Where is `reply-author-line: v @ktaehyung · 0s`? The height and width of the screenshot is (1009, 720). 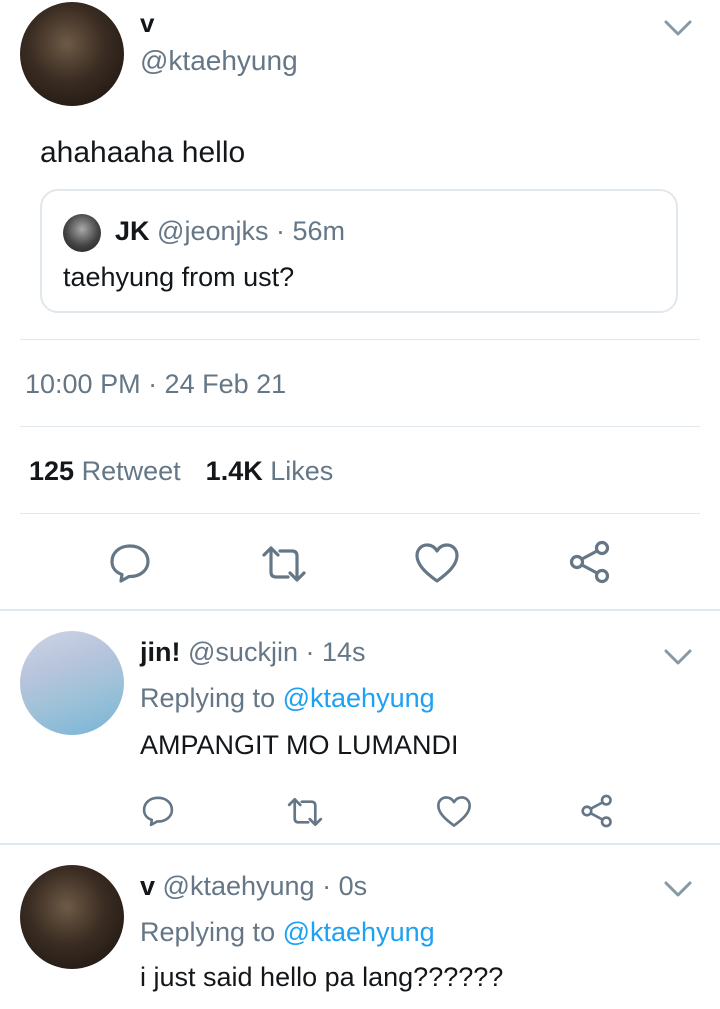 reply-author-line: v @ktaehyung · 0s is located at coordinates (253, 886).